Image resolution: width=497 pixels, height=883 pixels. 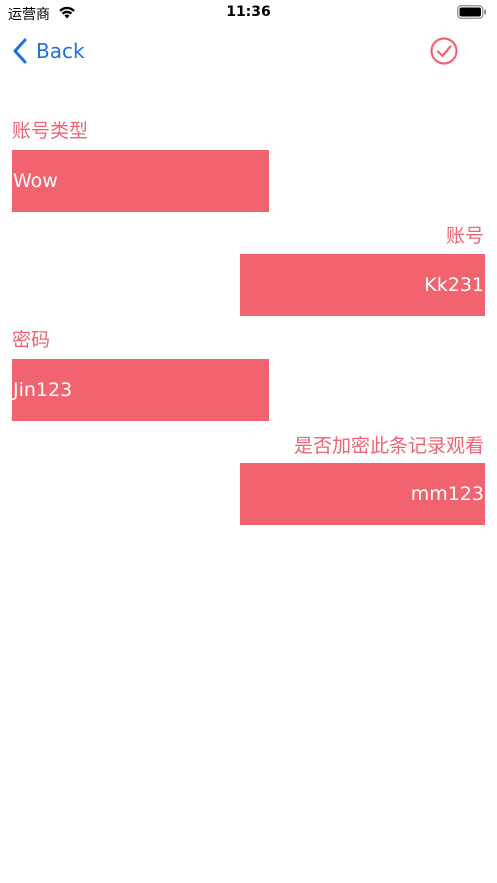 I want to click on status-time: 11:36, so click(x=248, y=12).